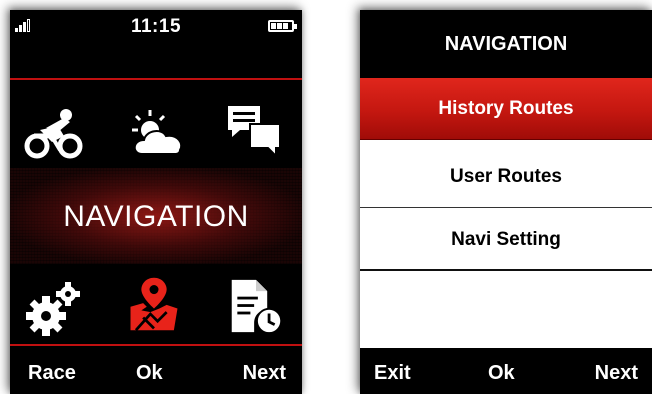 The height and width of the screenshot is (394, 652). What do you see at coordinates (506, 109) in the screenshot?
I see `menu-item-history-routes: History Routes` at bounding box center [506, 109].